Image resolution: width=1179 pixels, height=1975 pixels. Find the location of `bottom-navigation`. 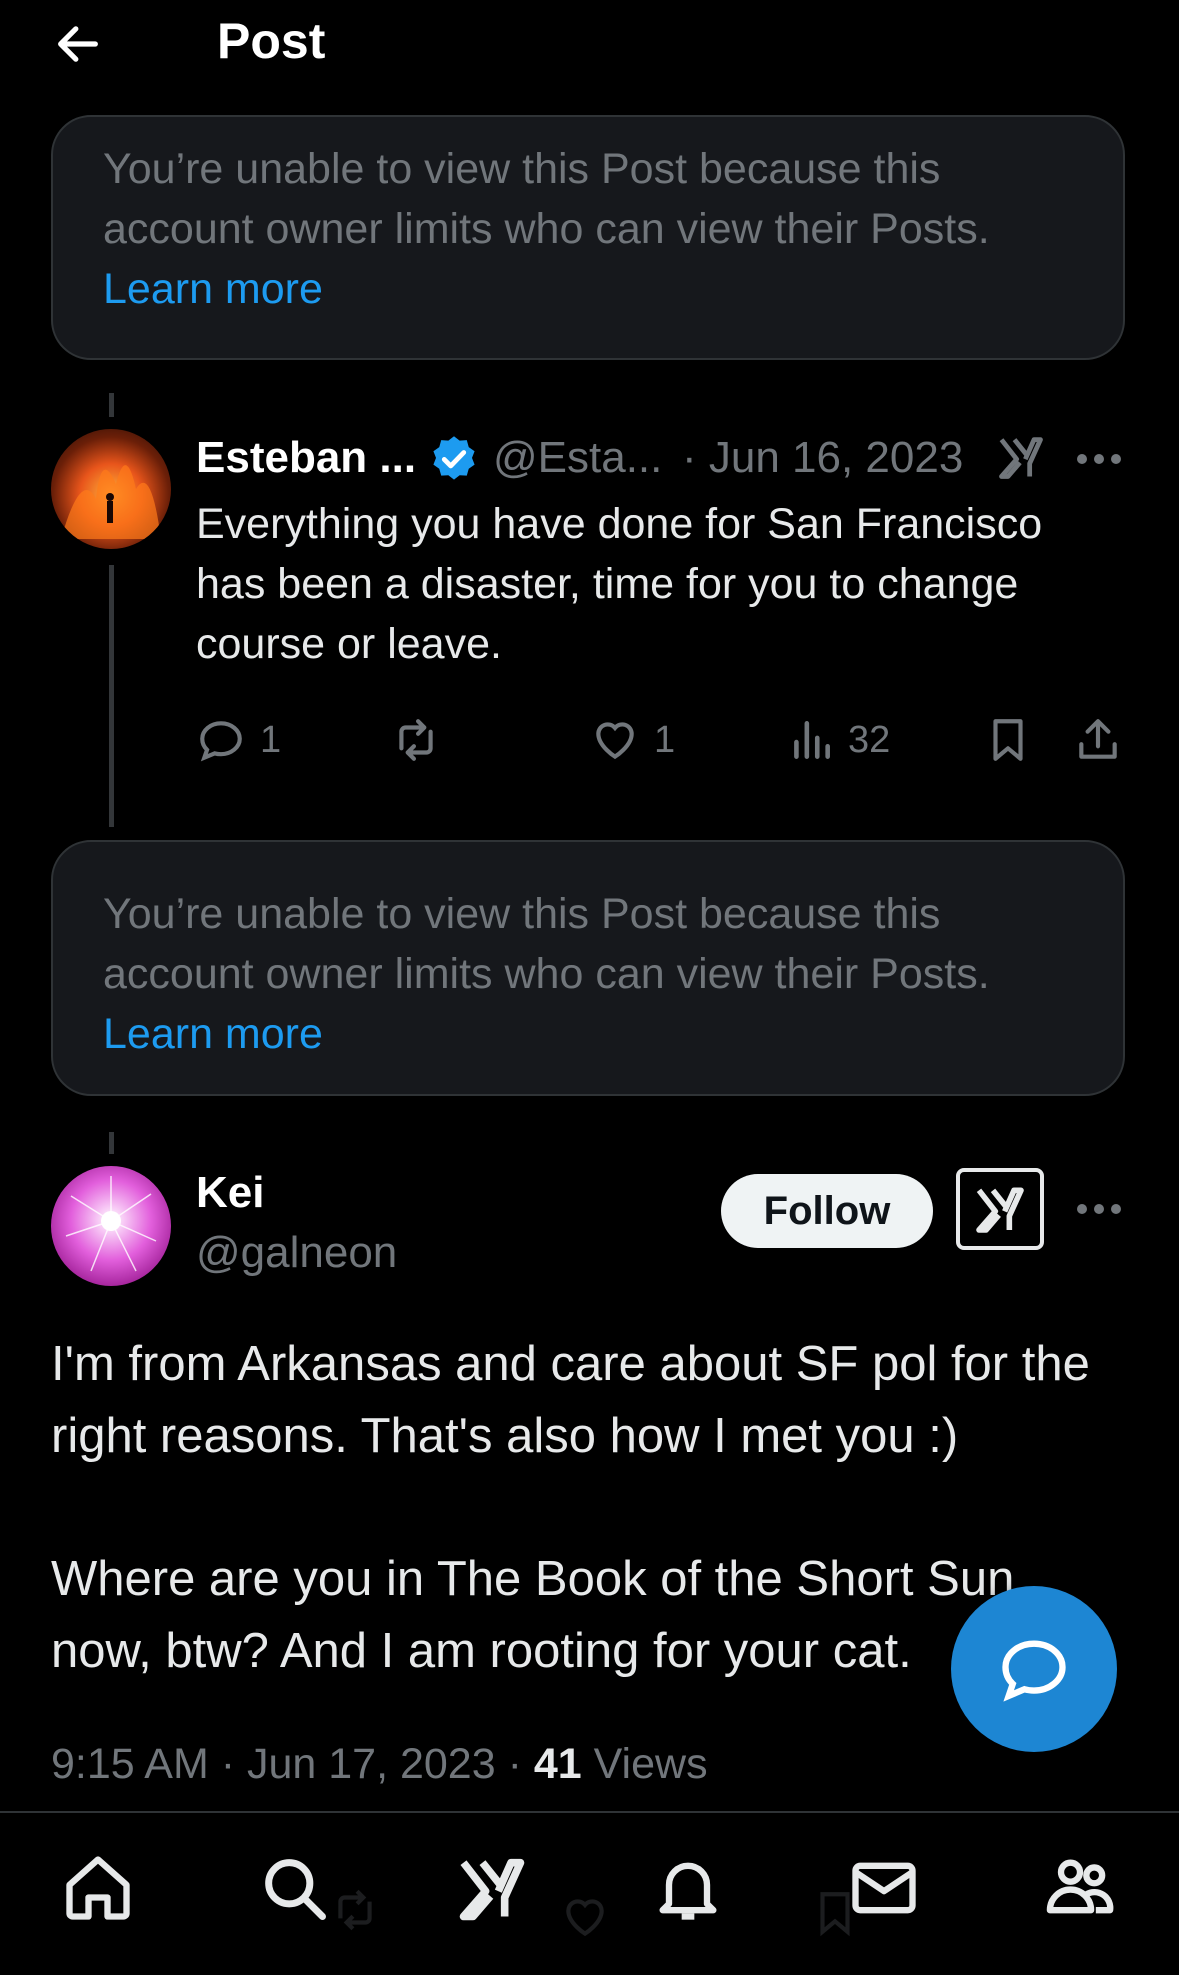

bottom-navigation is located at coordinates (589, 1895).